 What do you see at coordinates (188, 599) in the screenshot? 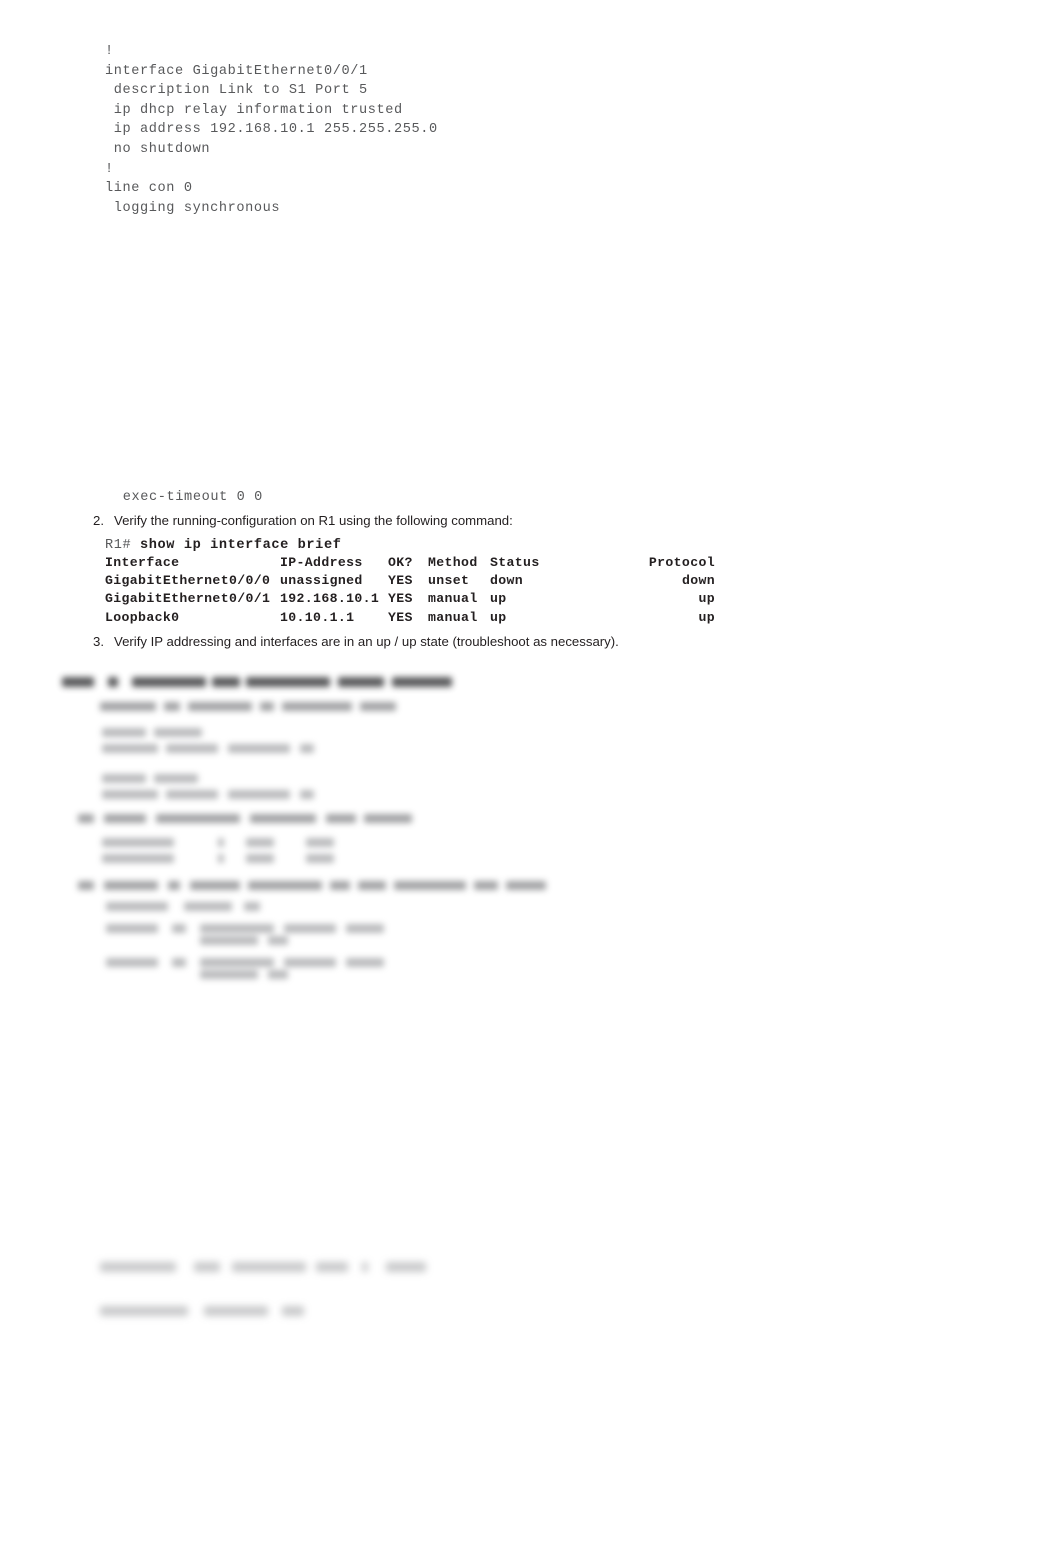
I see `cell-interface: GigabitEthernet0/0/1` at bounding box center [188, 599].